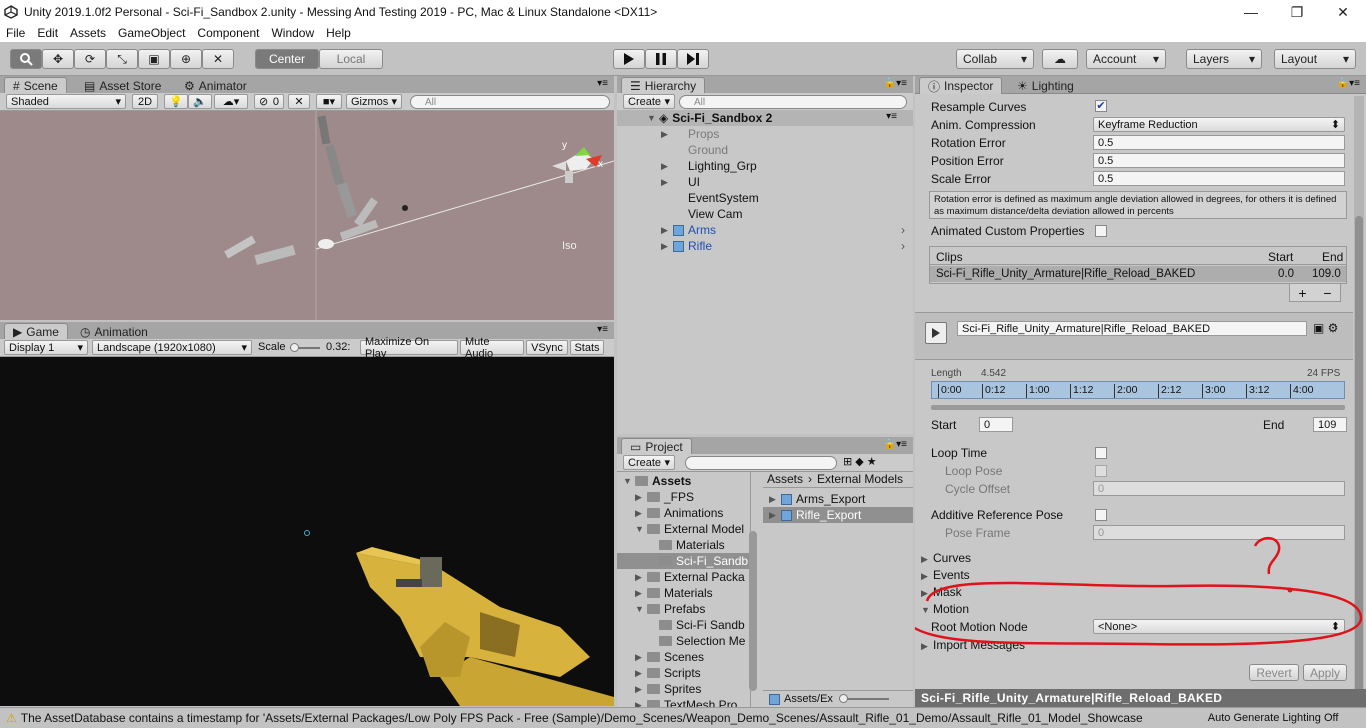 This screenshot has width=1366, height=728. I want to click on project-search-input, so click(761, 463).